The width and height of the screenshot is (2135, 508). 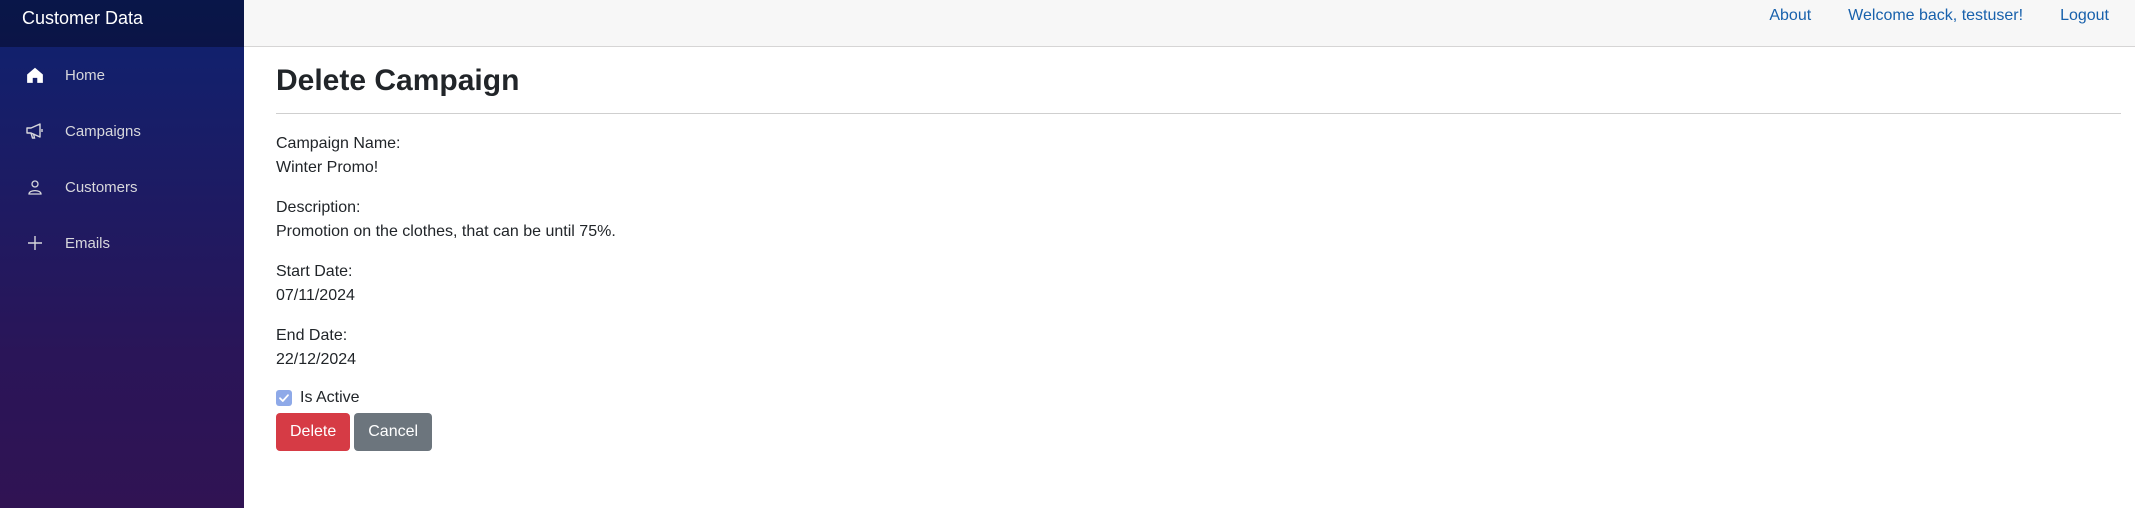 What do you see at coordinates (103, 131) in the screenshot?
I see `sidebar-item-label: Campaigns` at bounding box center [103, 131].